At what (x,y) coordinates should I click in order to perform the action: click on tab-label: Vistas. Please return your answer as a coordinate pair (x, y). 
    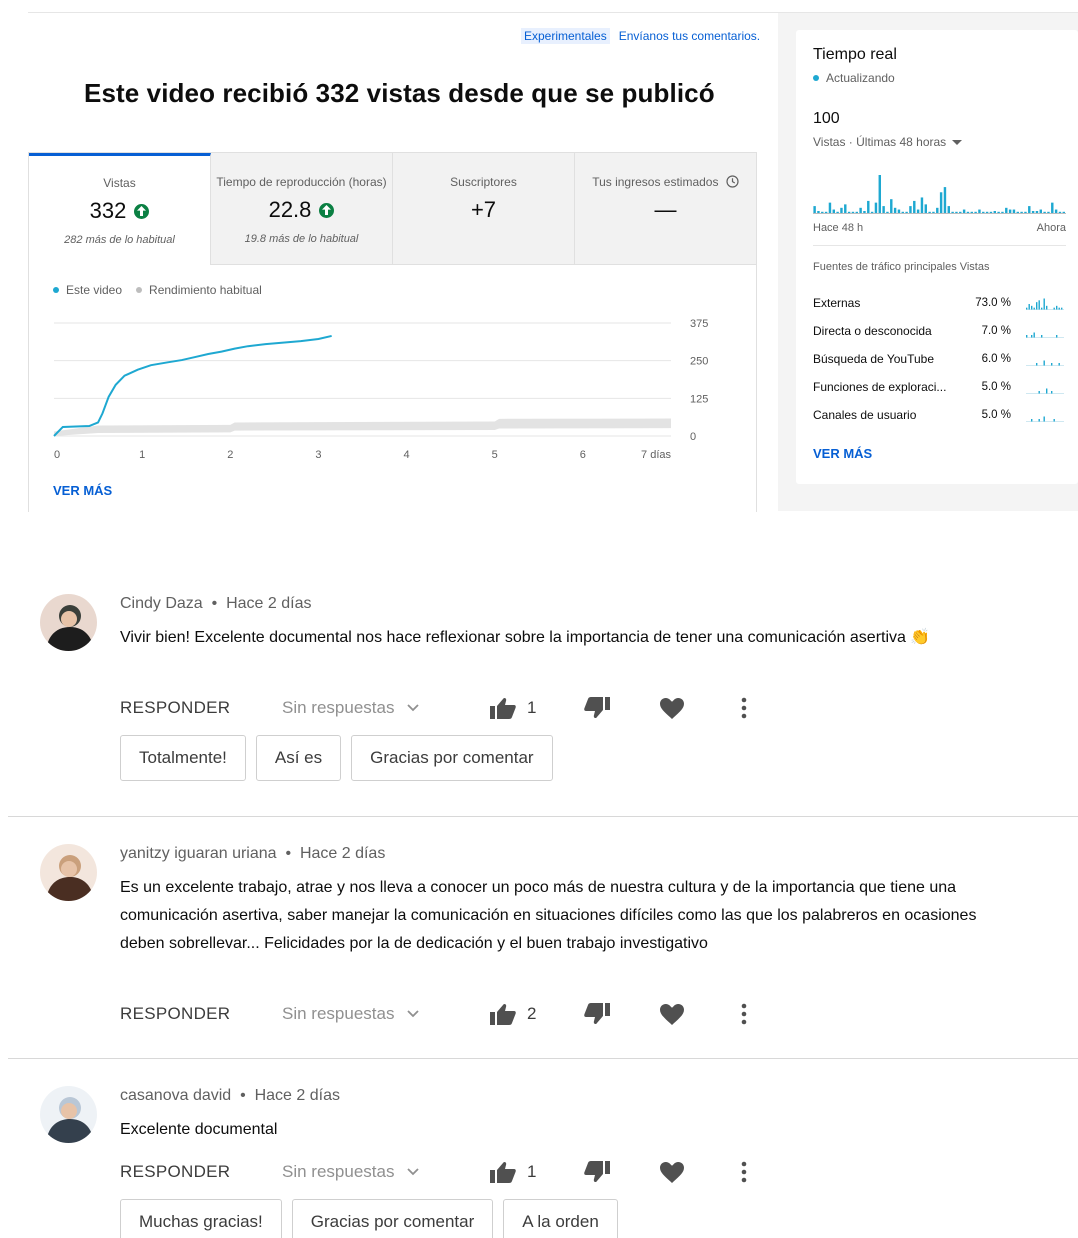
    Looking at the image, I should click on (119, 183).